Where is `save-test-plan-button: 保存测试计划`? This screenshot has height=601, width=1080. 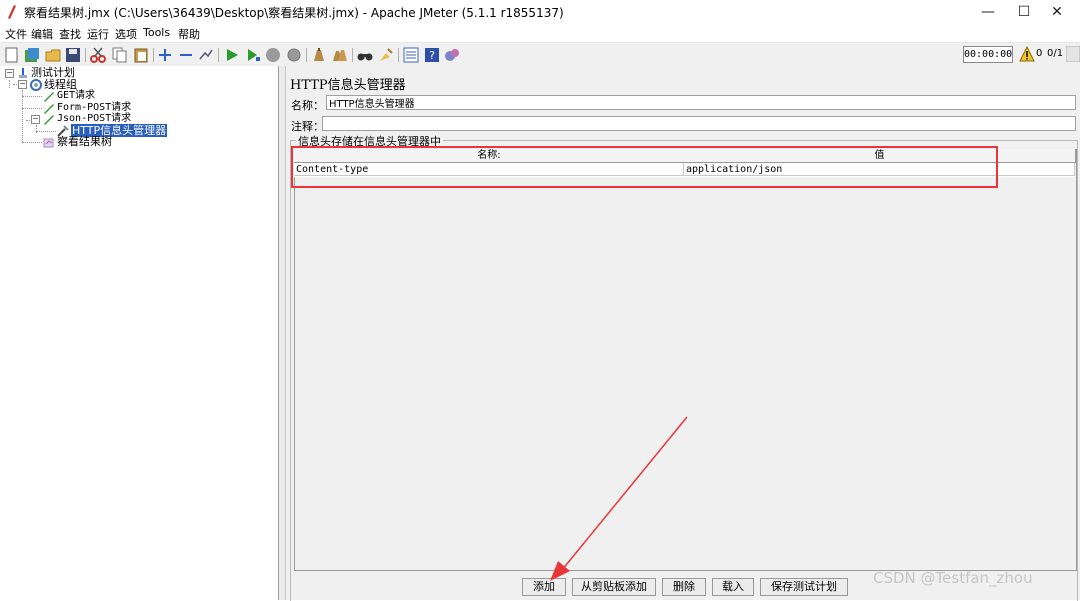 save-test-plan-button: 保存测试计划 is located at coordinates (804, 587).